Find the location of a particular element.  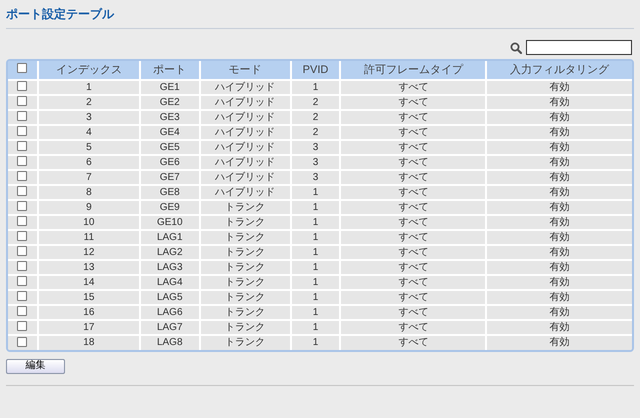

table-cell: LAG3 is located at coordinates (169, 267).